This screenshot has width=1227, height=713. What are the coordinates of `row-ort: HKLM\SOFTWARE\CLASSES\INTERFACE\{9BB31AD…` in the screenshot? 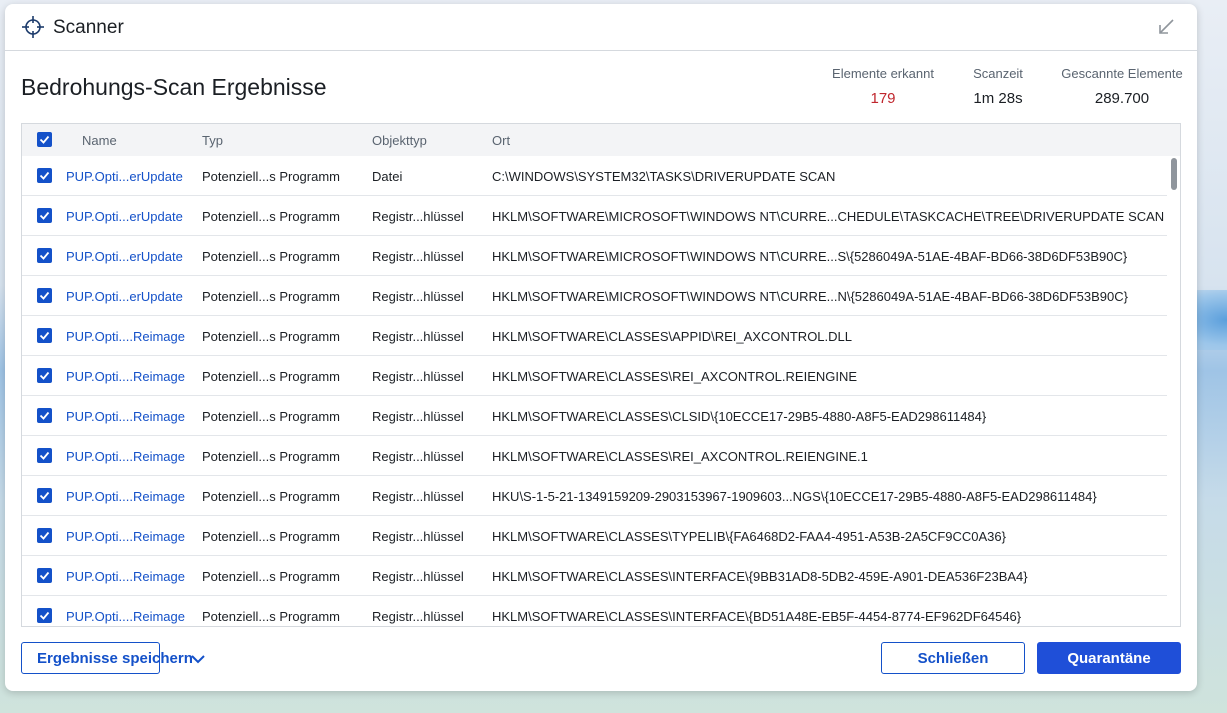 It's located at (760, 576).